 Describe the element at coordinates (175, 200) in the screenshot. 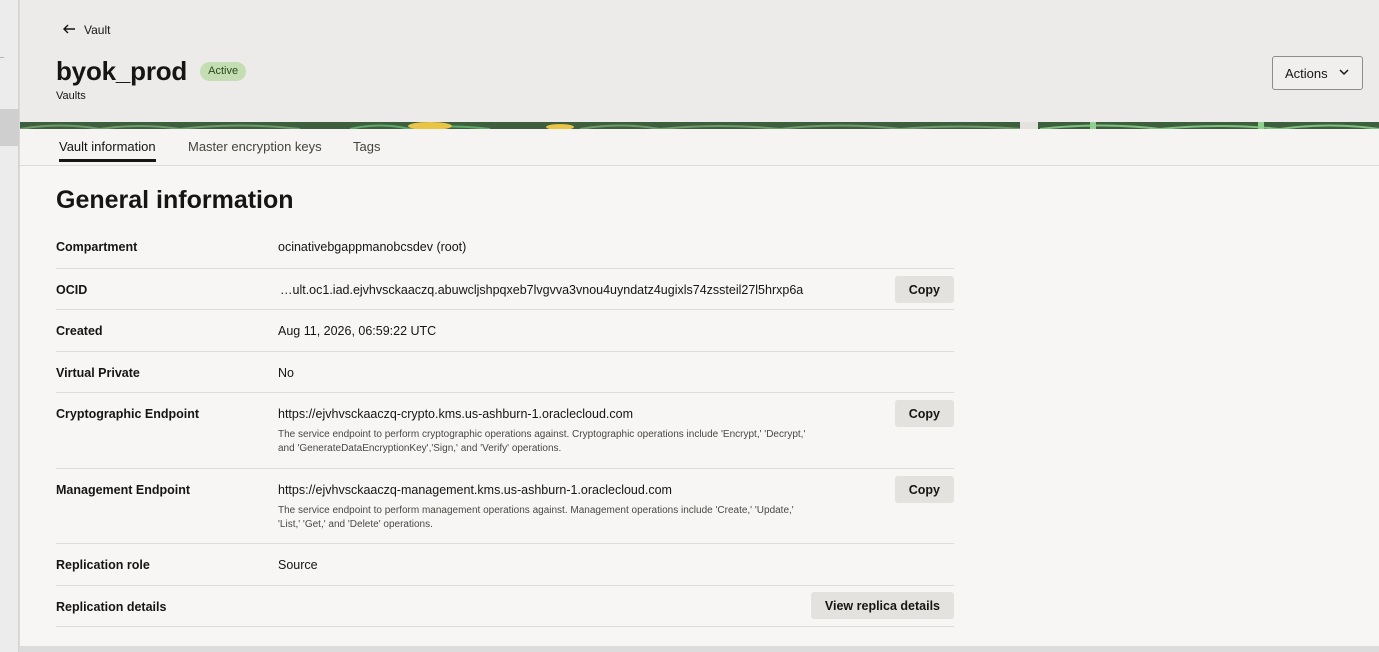

I see `section-title: General information` at that location.